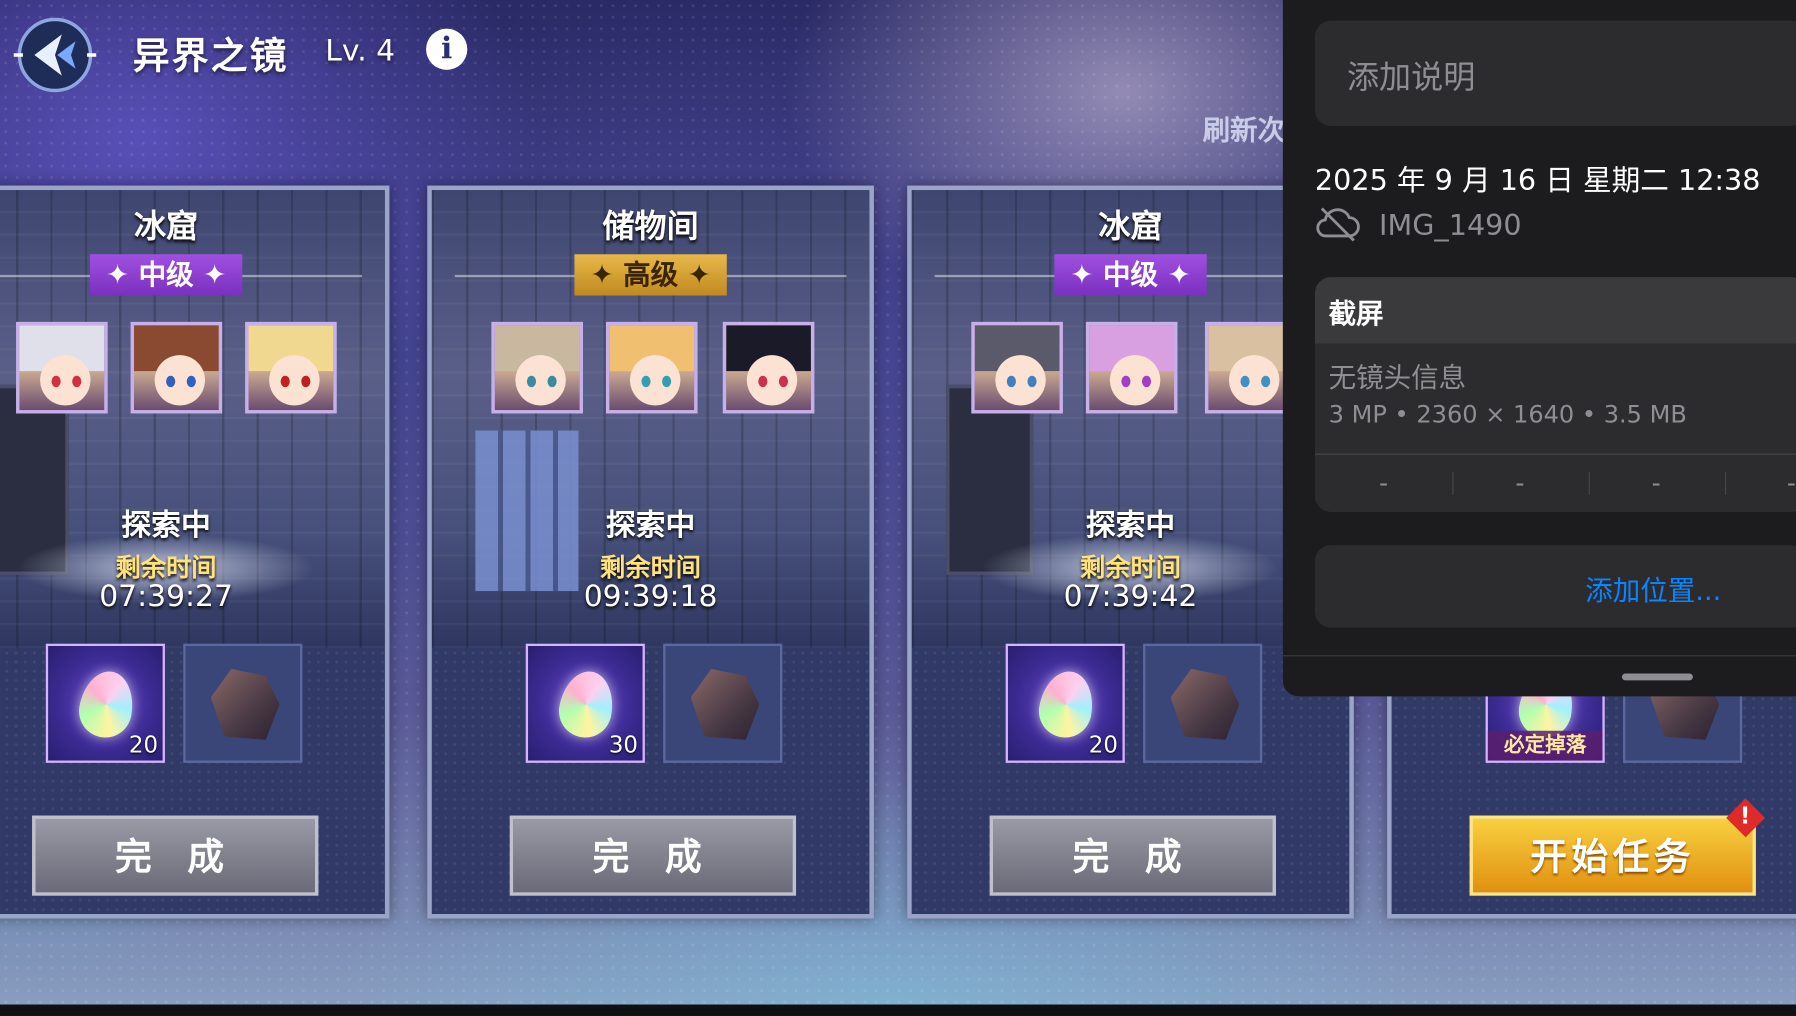  Describe the element at coordinates (1657, 677) in the screenshot. I see `drag-handle` at that location.